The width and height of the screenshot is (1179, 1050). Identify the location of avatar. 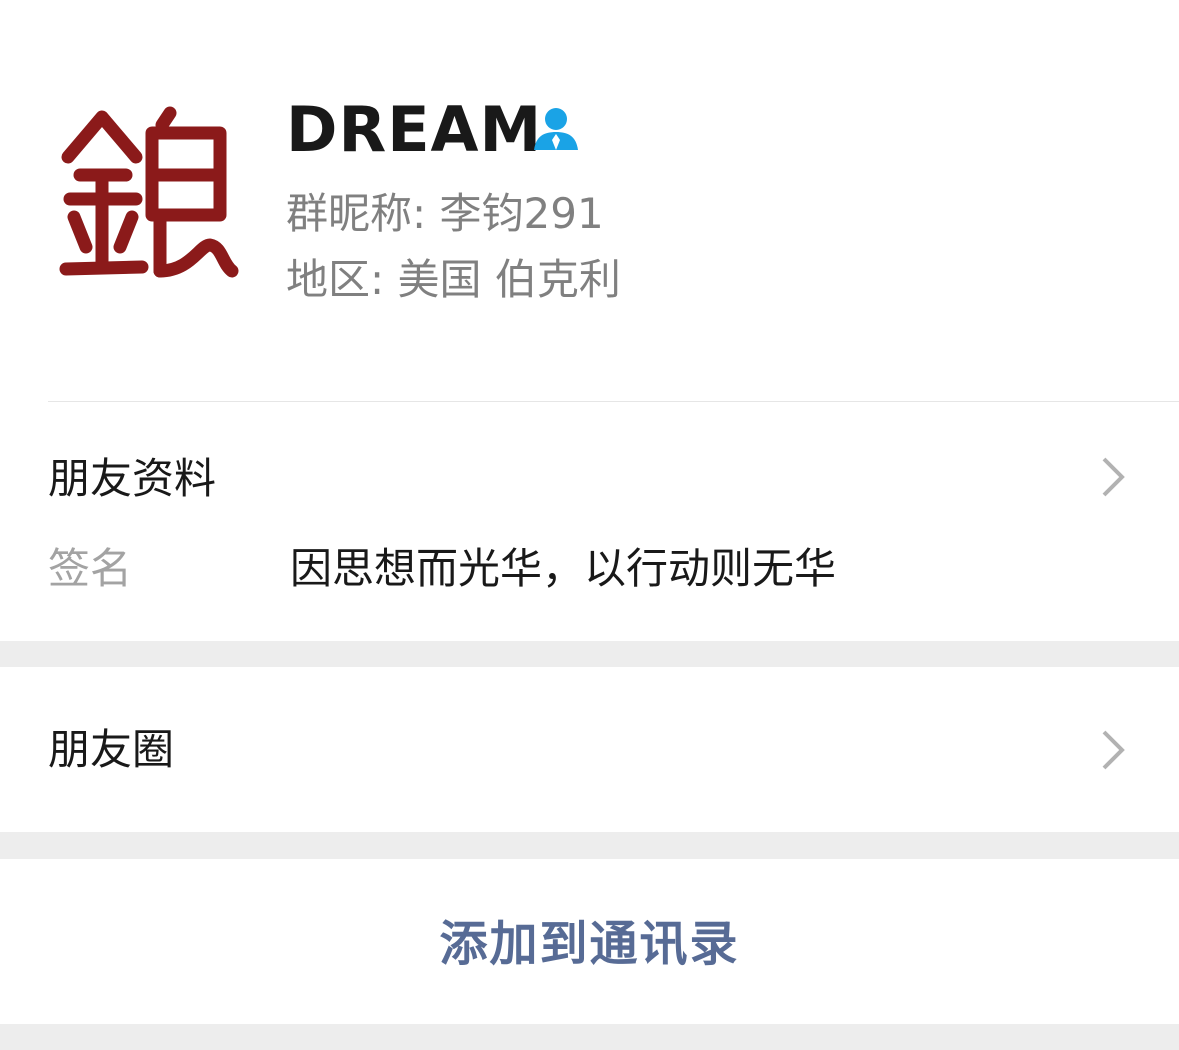
(145, 190).